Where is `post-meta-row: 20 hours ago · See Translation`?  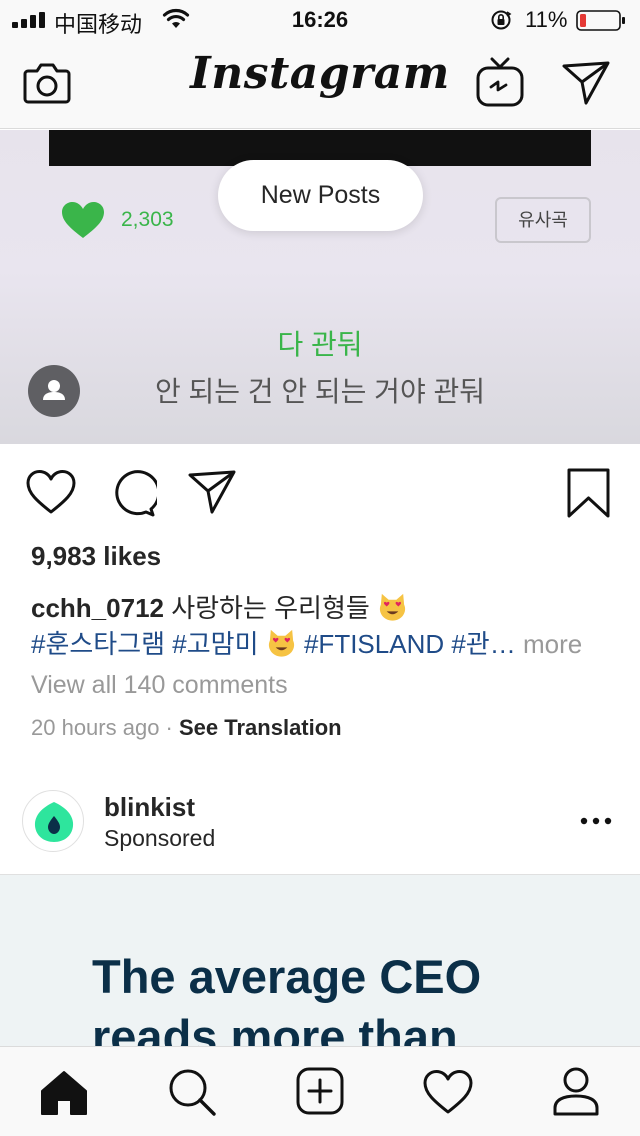
post-meta-row: 20 hours ago · See Translation is located at coordinates (186, 728).